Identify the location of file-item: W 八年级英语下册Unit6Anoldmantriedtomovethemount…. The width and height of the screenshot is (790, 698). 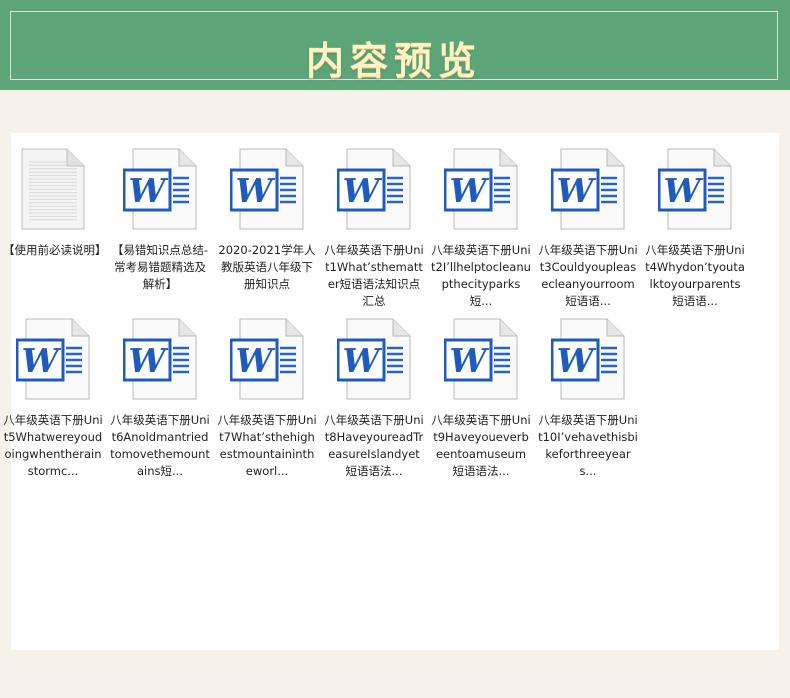
(160, 399).